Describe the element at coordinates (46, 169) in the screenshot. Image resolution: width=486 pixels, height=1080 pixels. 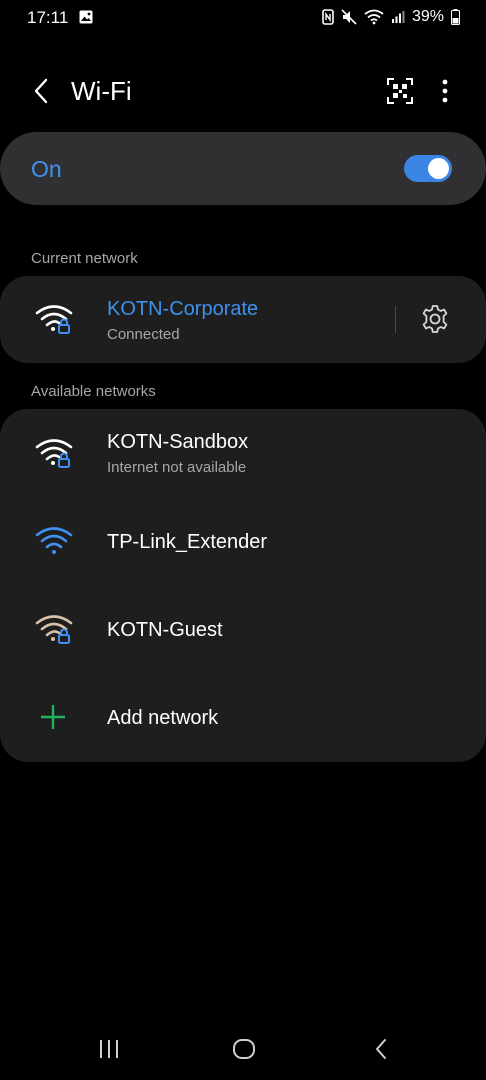
I see `wifi-toggle-label: On` at that location.